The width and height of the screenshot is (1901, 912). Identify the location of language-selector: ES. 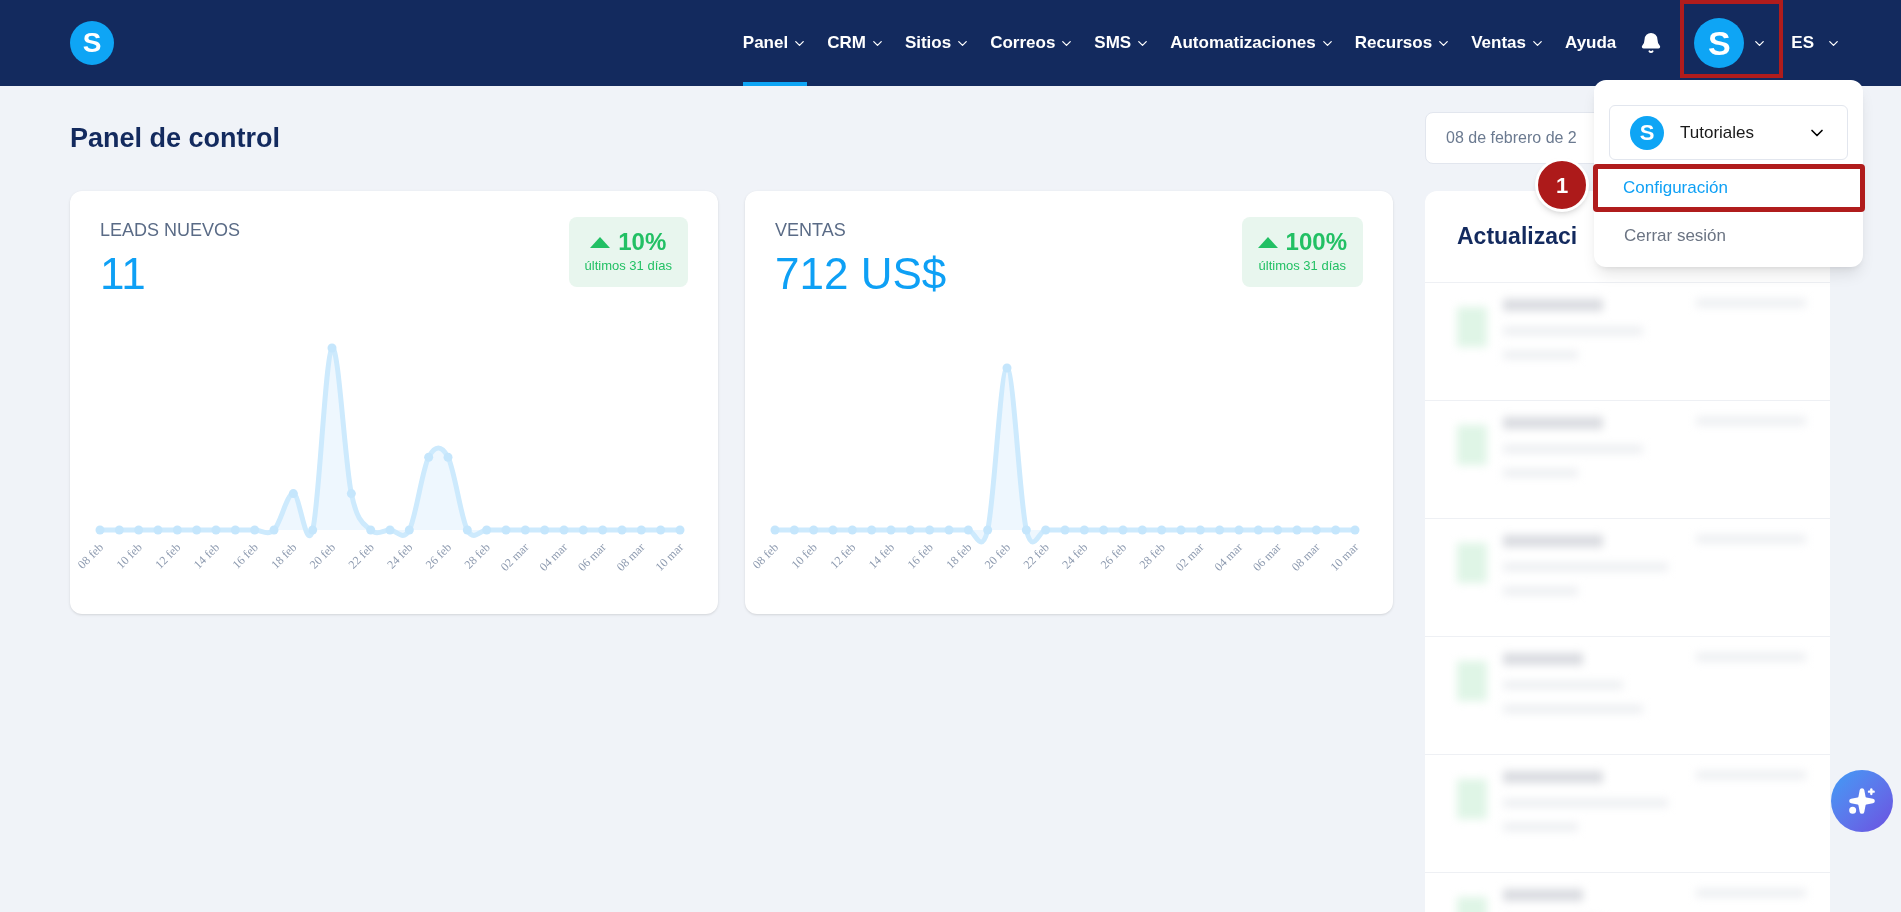
(1816, 43).